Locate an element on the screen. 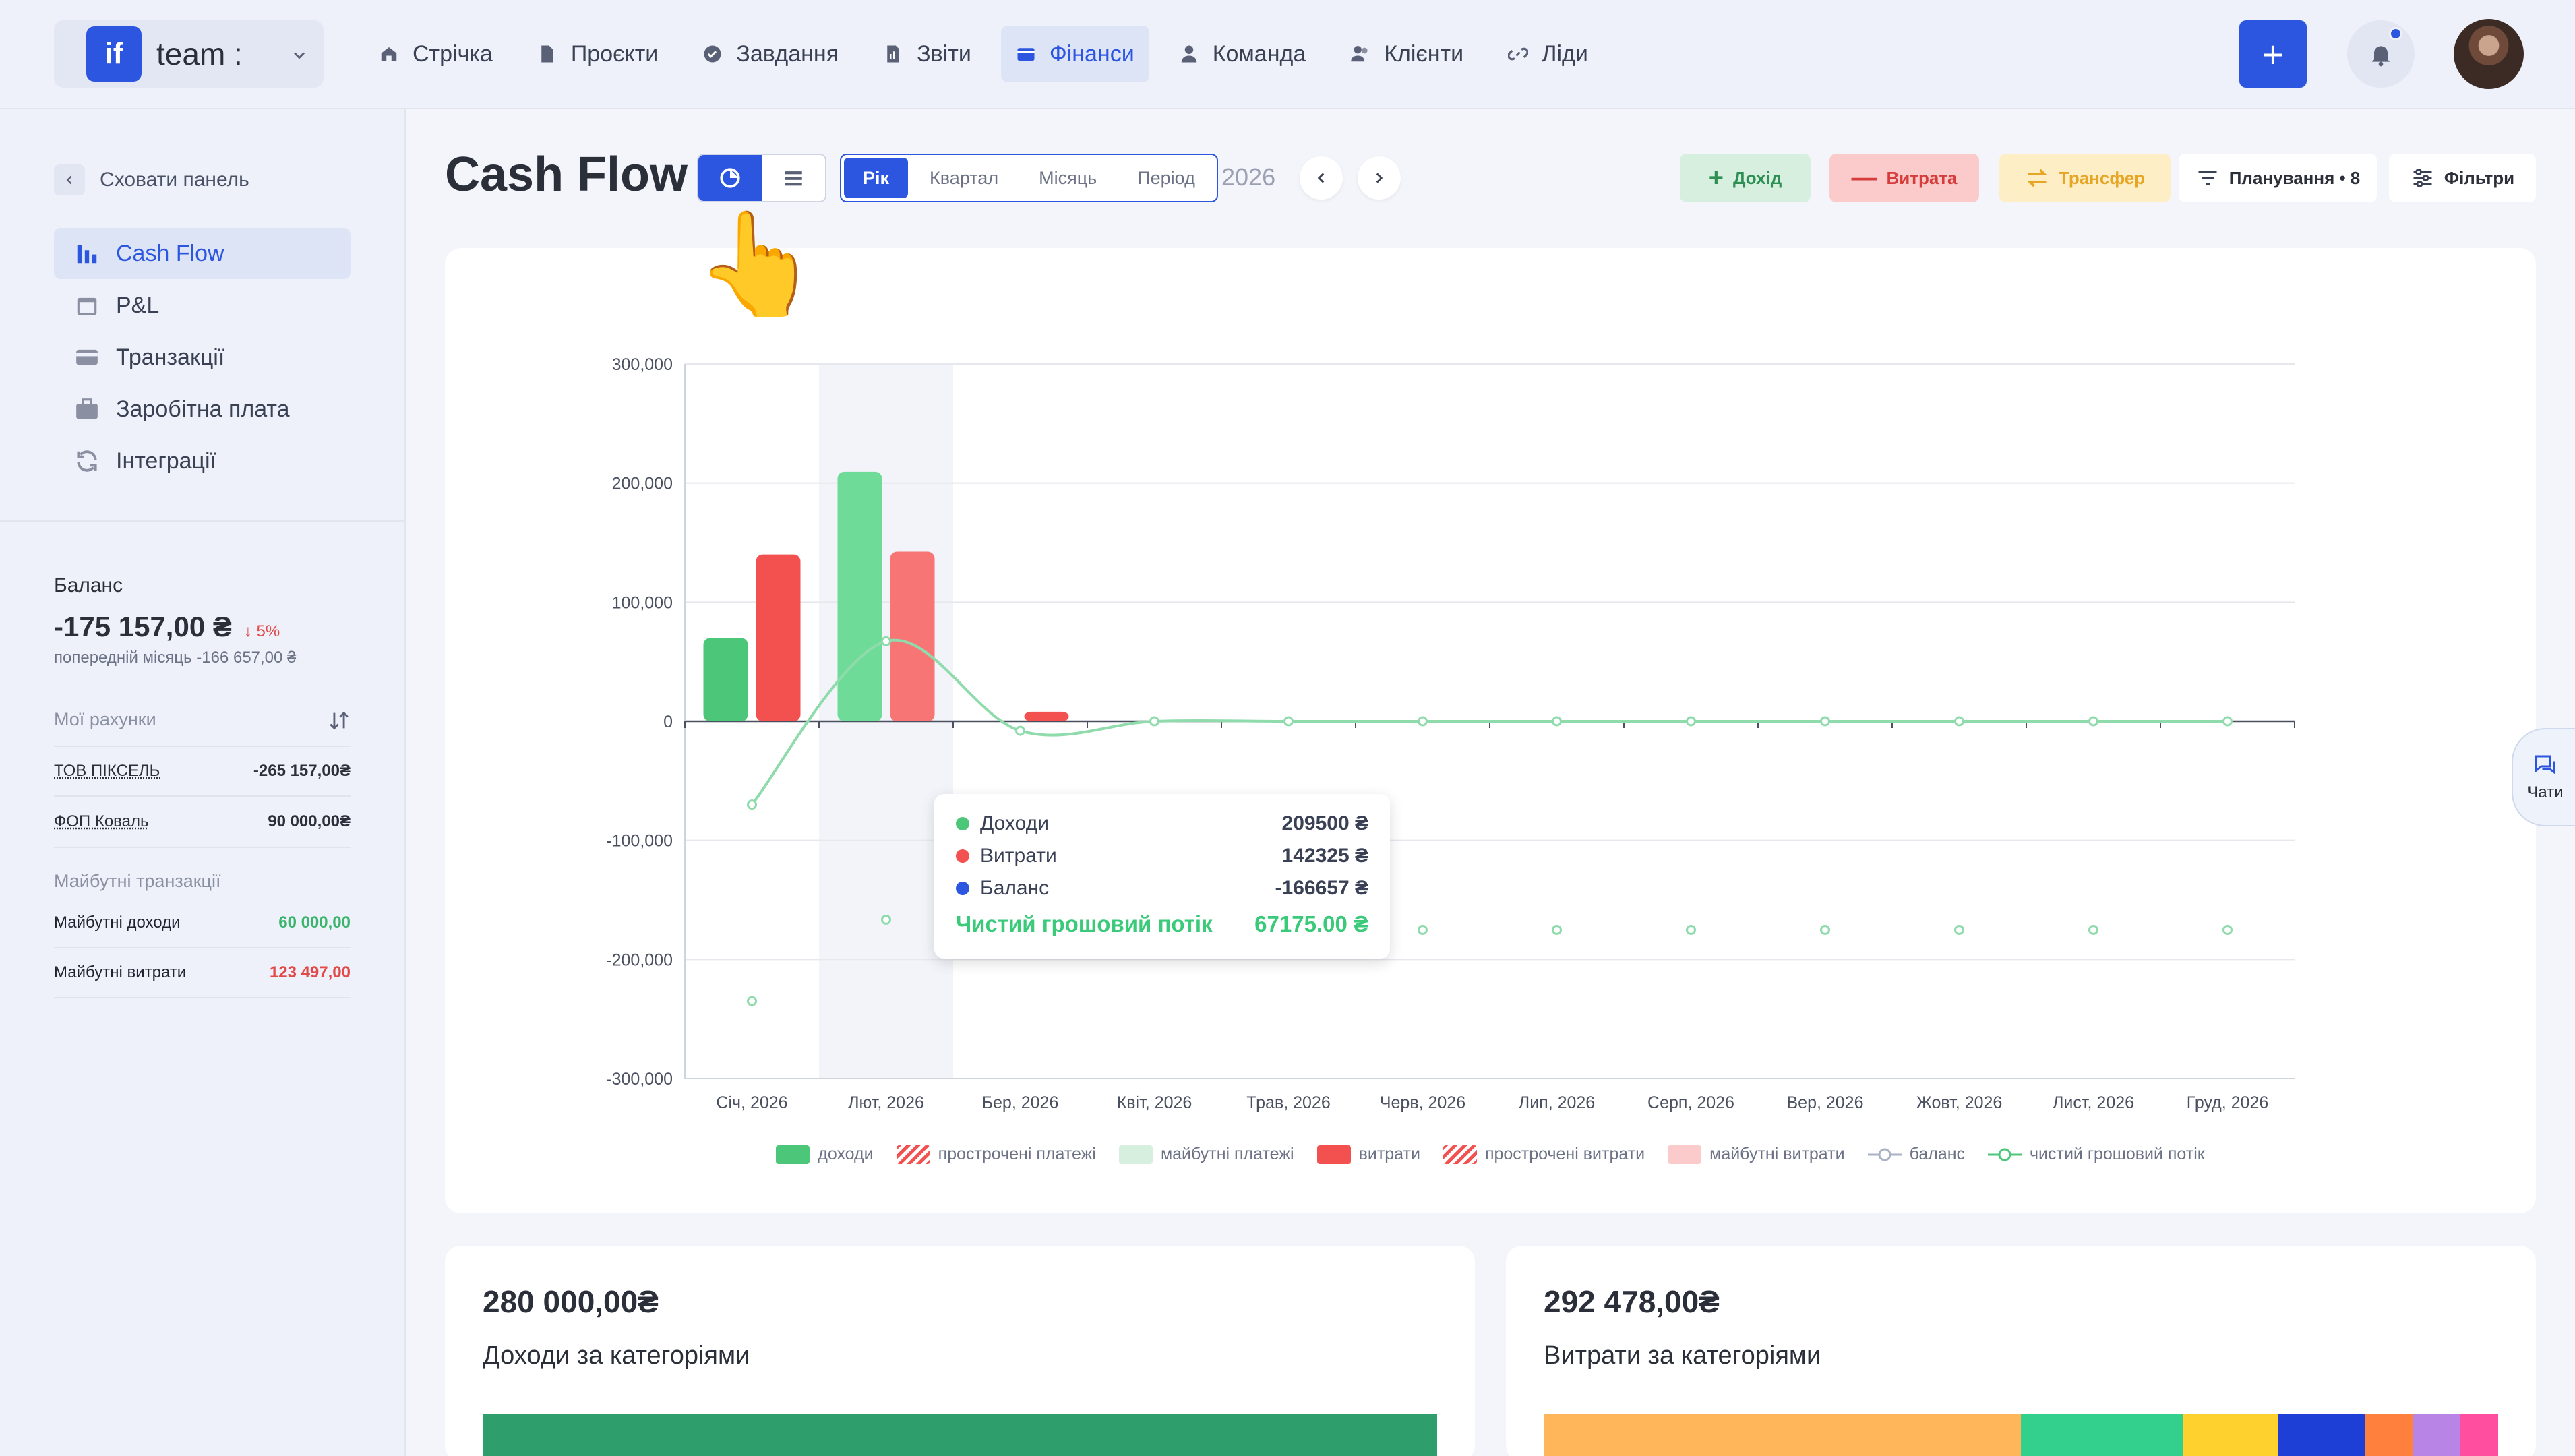 Image resolution: width=2575 pixels, height=1456 pixels. legend-item: прострочені платежі is located at coordinates (996, 1154).